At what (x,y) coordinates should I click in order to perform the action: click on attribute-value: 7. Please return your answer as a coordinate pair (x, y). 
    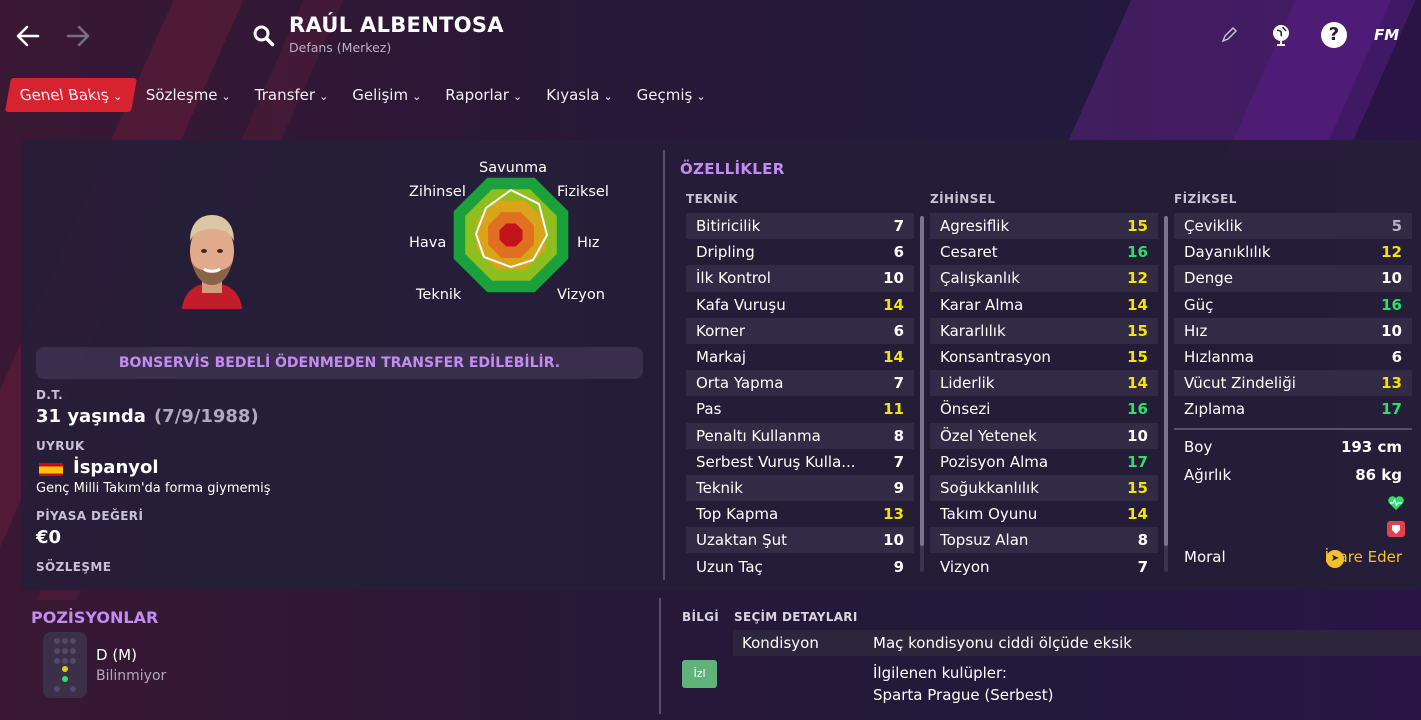
    Looking at the image, I should click on (898, 226).